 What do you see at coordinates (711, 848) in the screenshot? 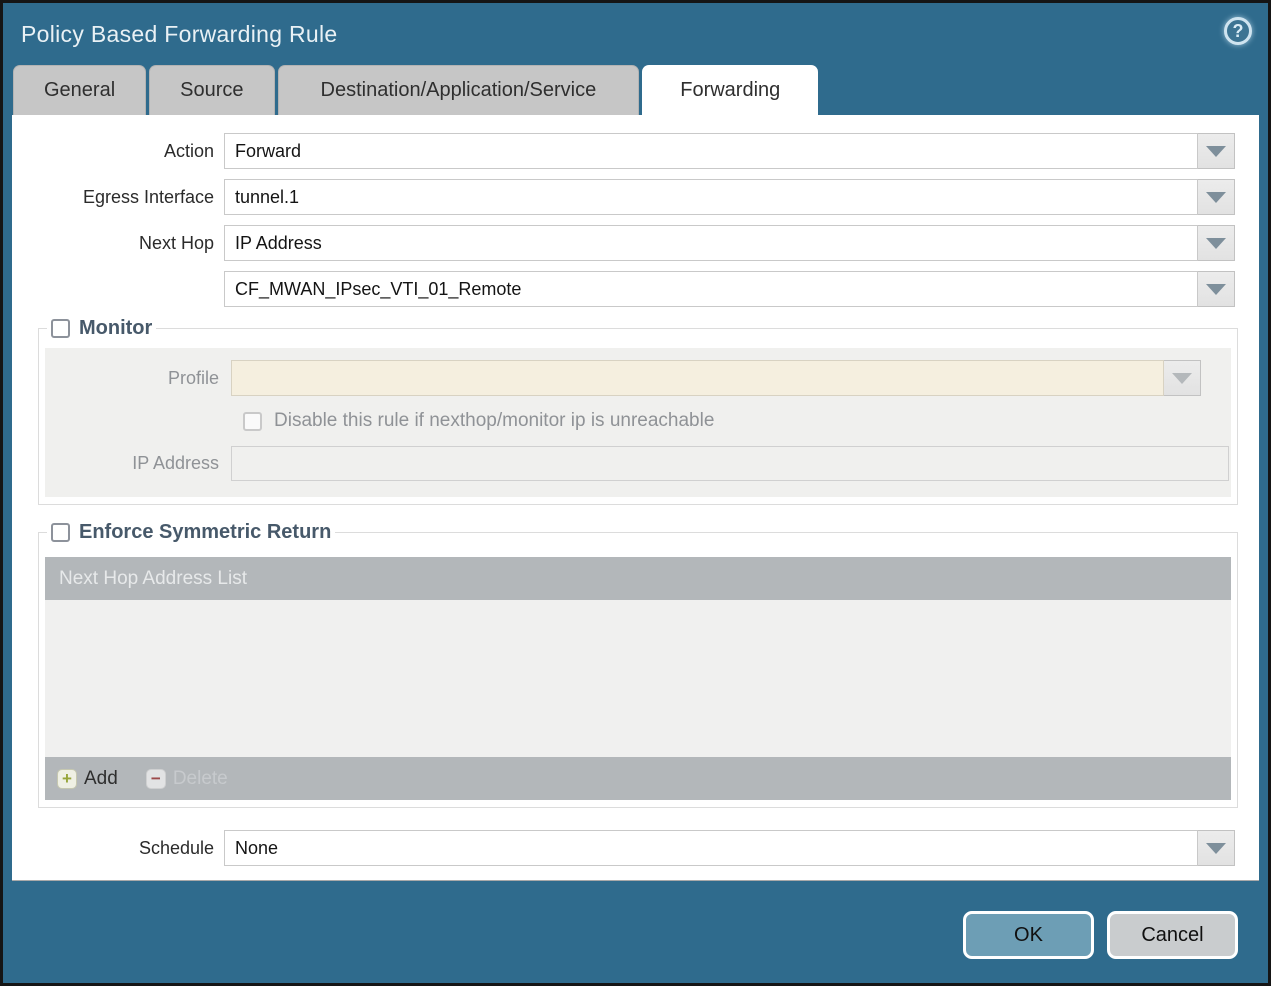
I see `schedule-input` at bounding box center [711, 848].